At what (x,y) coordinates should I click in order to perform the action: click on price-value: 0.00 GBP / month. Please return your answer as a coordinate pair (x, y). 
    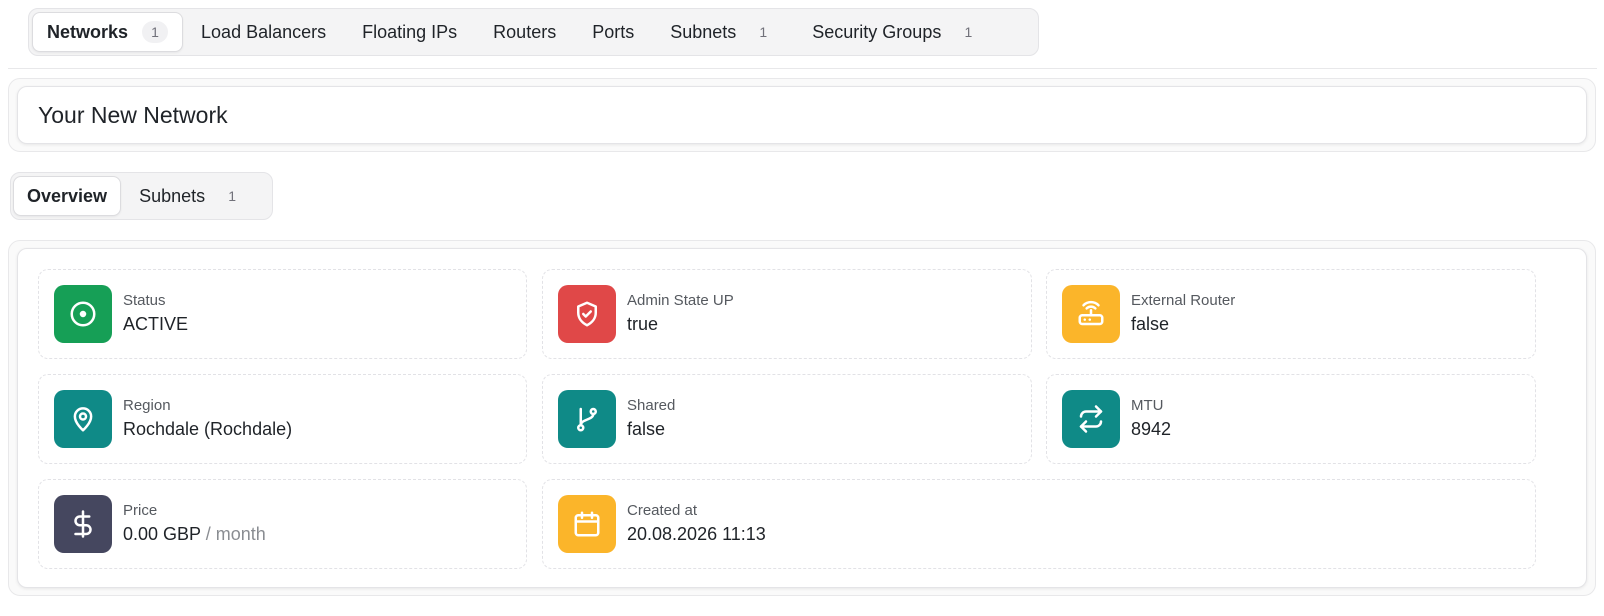
    Looking at the image, I should click on (194, 534).